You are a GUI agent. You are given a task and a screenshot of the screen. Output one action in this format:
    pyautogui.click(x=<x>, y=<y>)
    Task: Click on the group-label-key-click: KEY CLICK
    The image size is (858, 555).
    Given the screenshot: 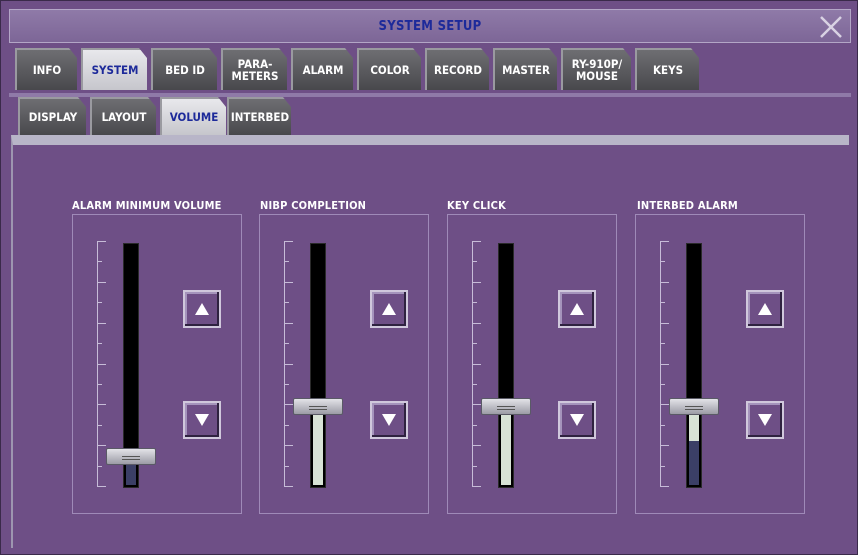 What is the action you would take?
    pyautogui.click(x=477, y=205)
    